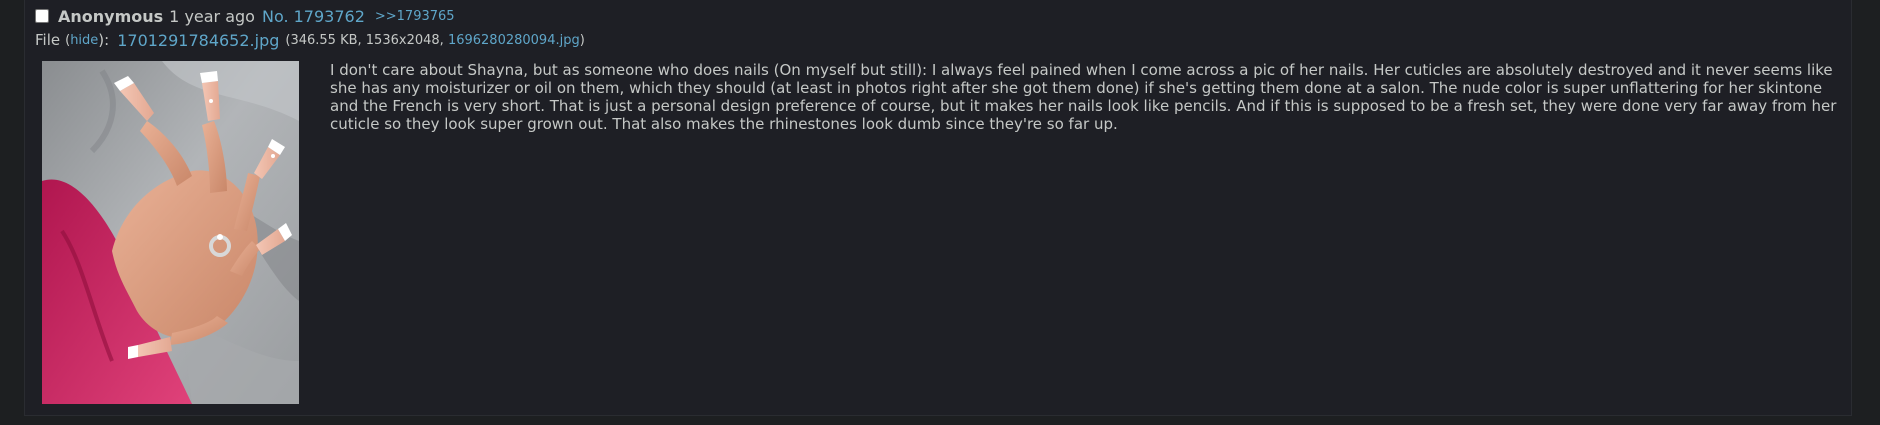 Image resolution: width=1880 pixels, height=425 pixels. I want to click on paren-close: ):, so click(104, 40).